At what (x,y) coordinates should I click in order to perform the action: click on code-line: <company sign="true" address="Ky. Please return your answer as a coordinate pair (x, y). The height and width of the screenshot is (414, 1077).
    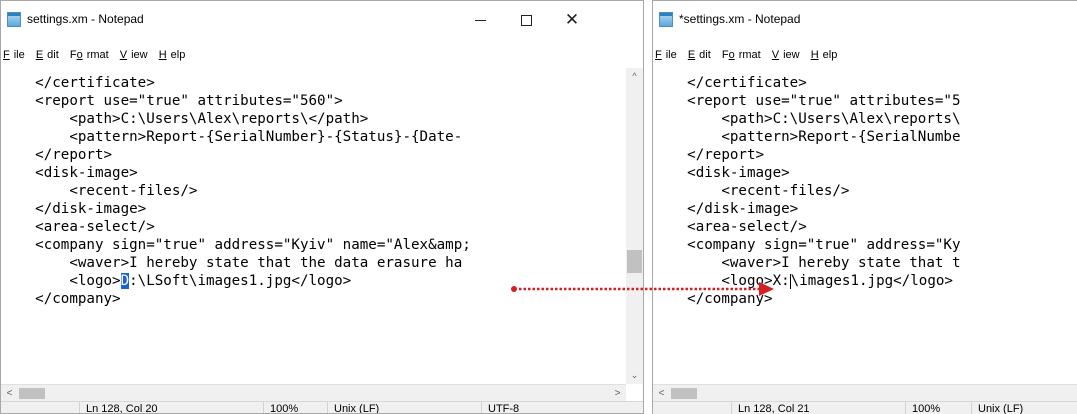
    Looking at the image, I should click on (807, 245).